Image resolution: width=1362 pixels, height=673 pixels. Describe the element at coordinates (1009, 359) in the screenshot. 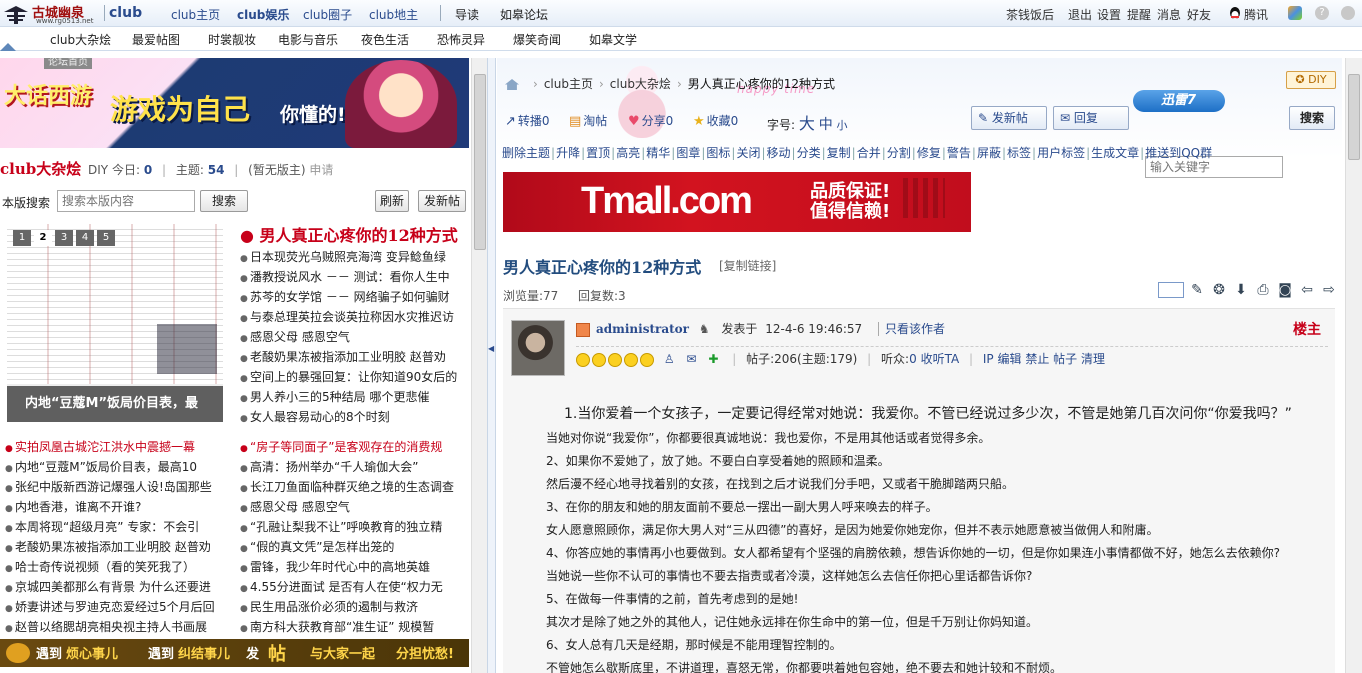

I see `edit-link: 编辑` at that location.